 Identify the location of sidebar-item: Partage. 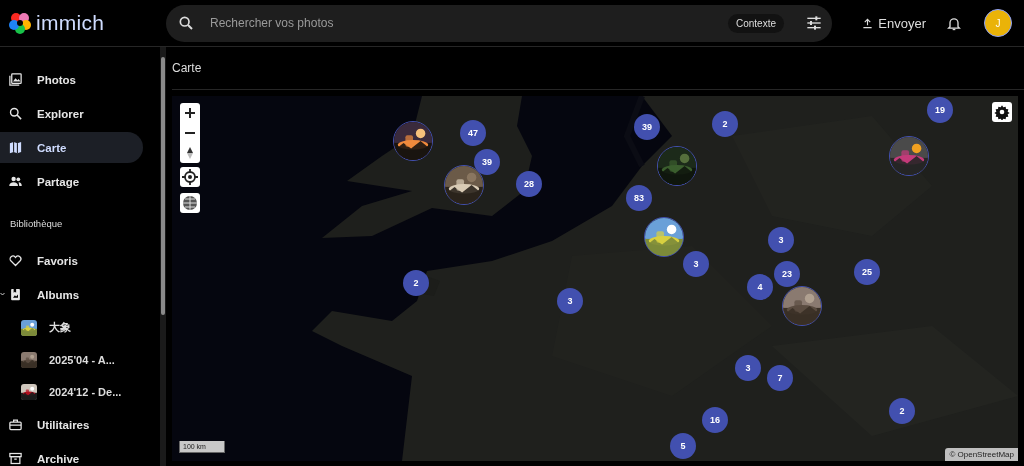
(71, 181).